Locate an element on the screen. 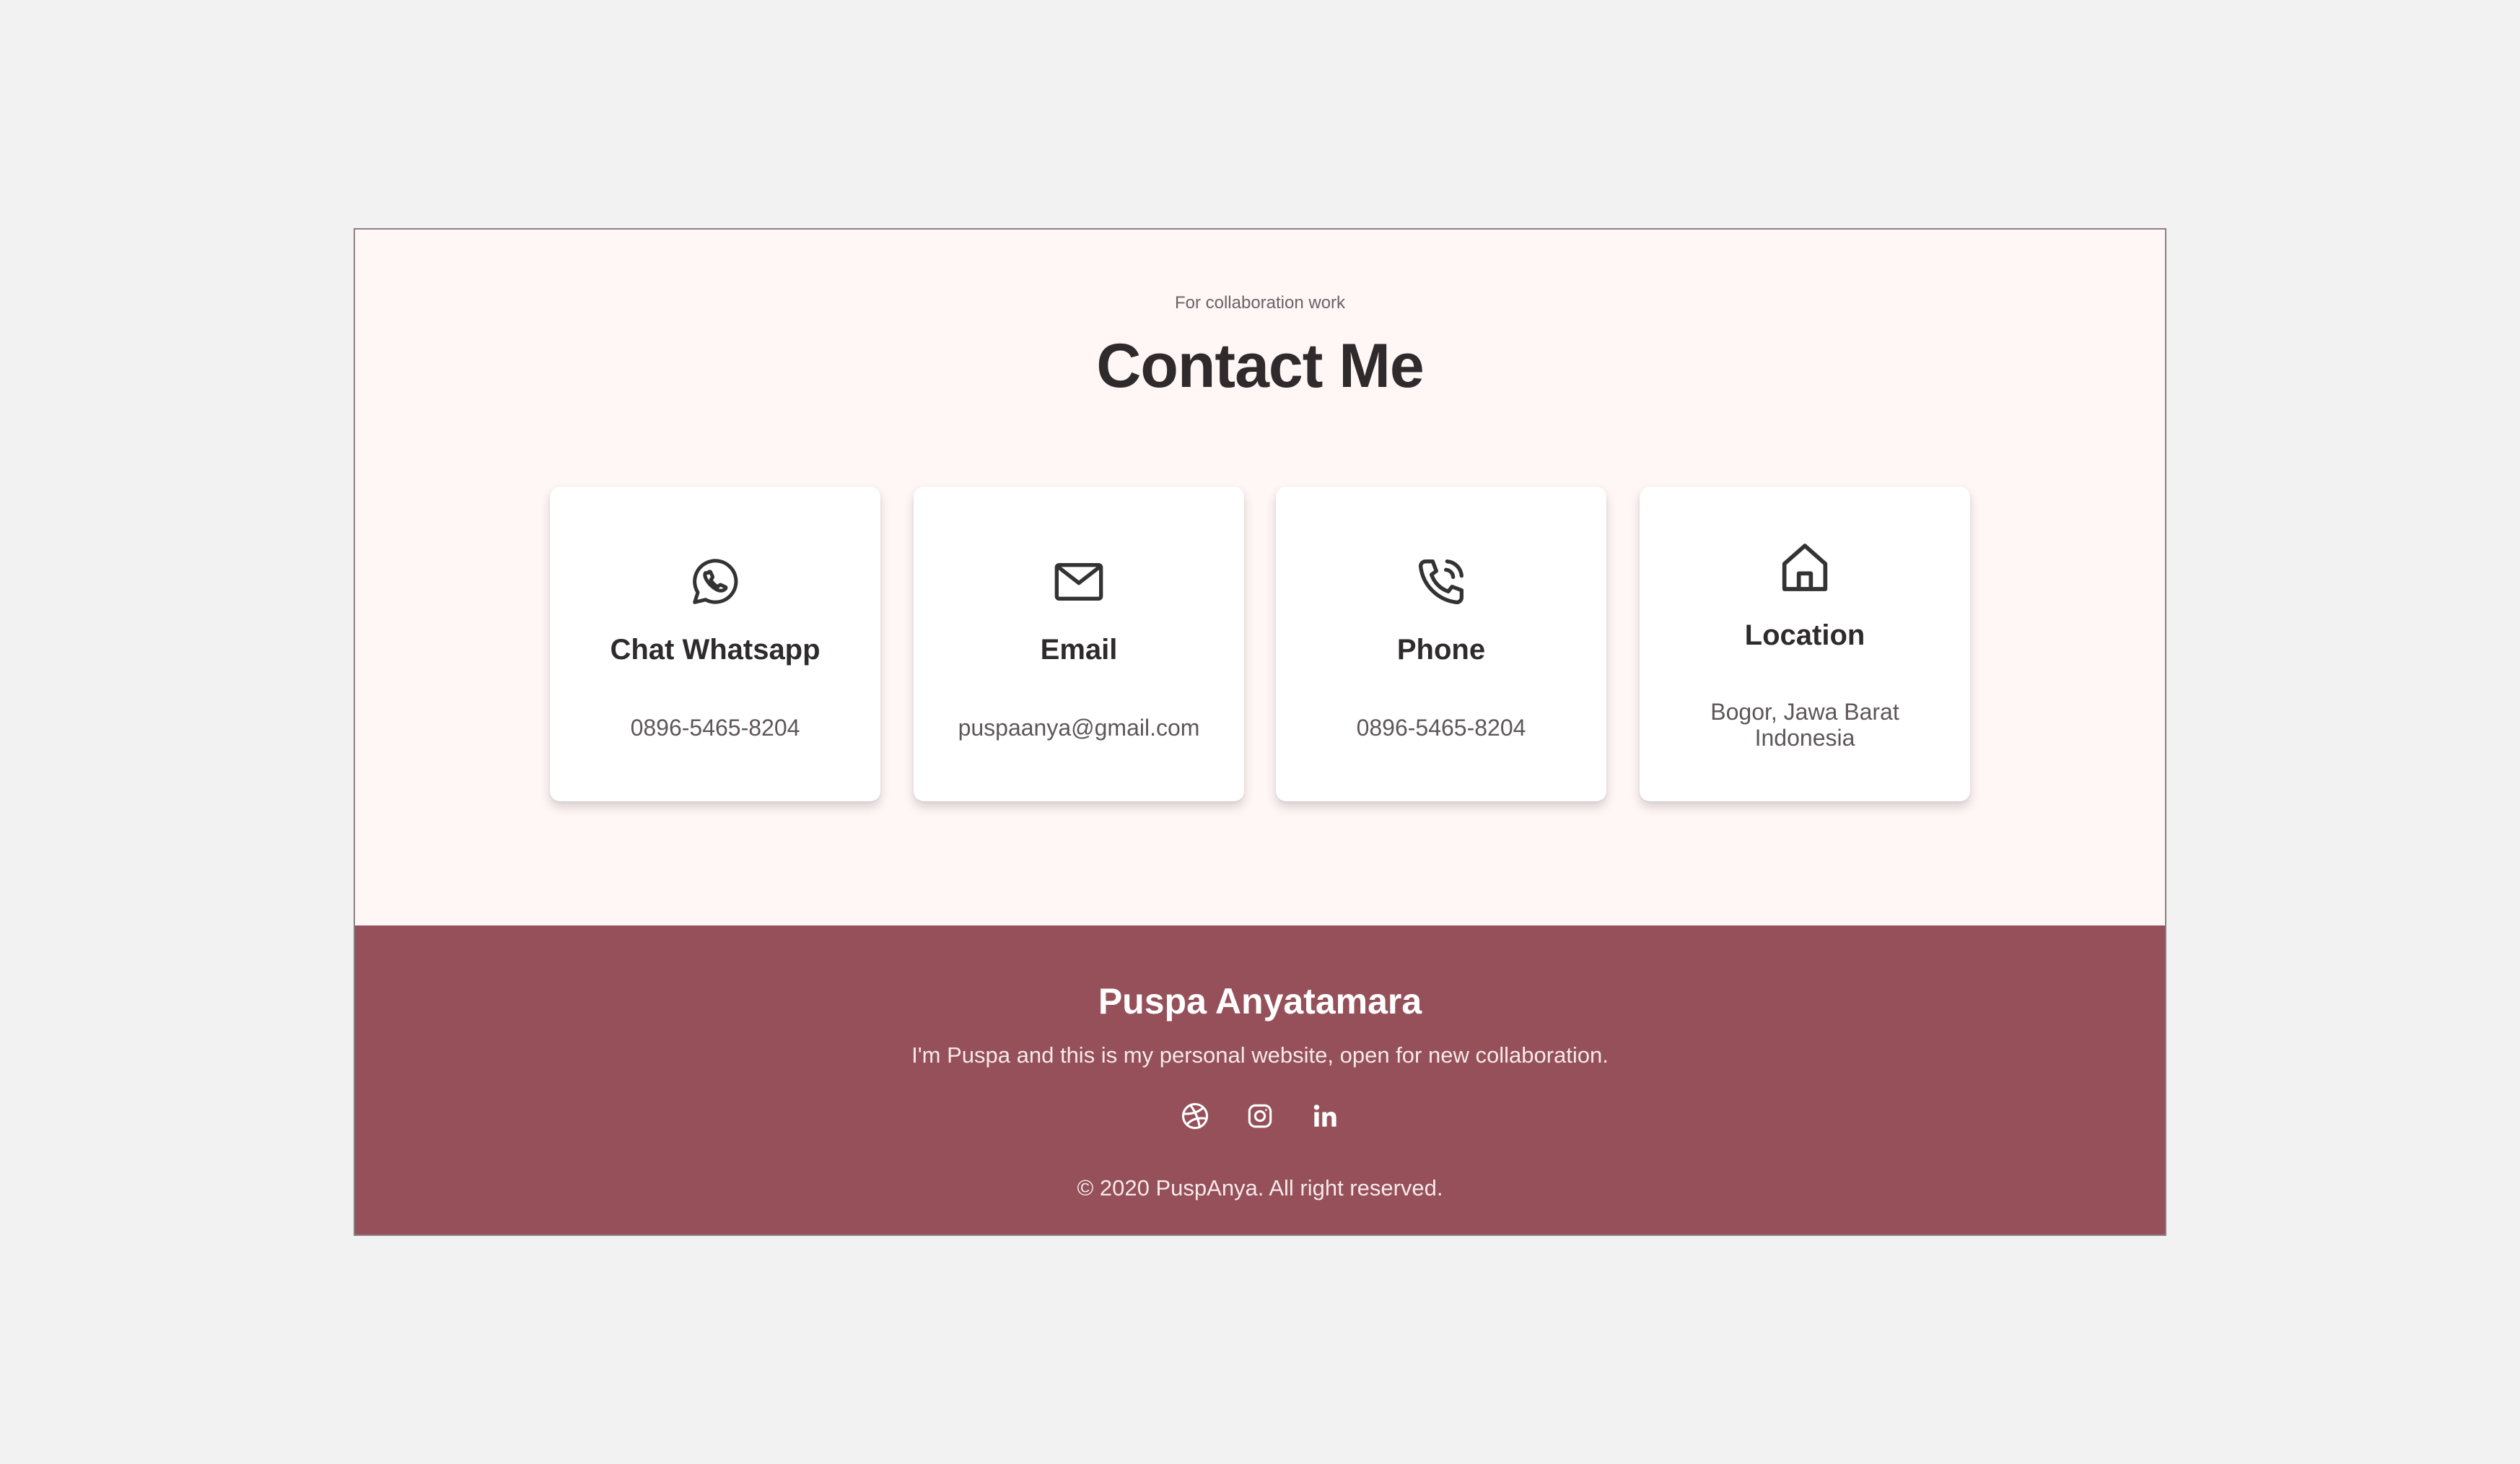  phone-icon is located at coordinates (1441, 582).